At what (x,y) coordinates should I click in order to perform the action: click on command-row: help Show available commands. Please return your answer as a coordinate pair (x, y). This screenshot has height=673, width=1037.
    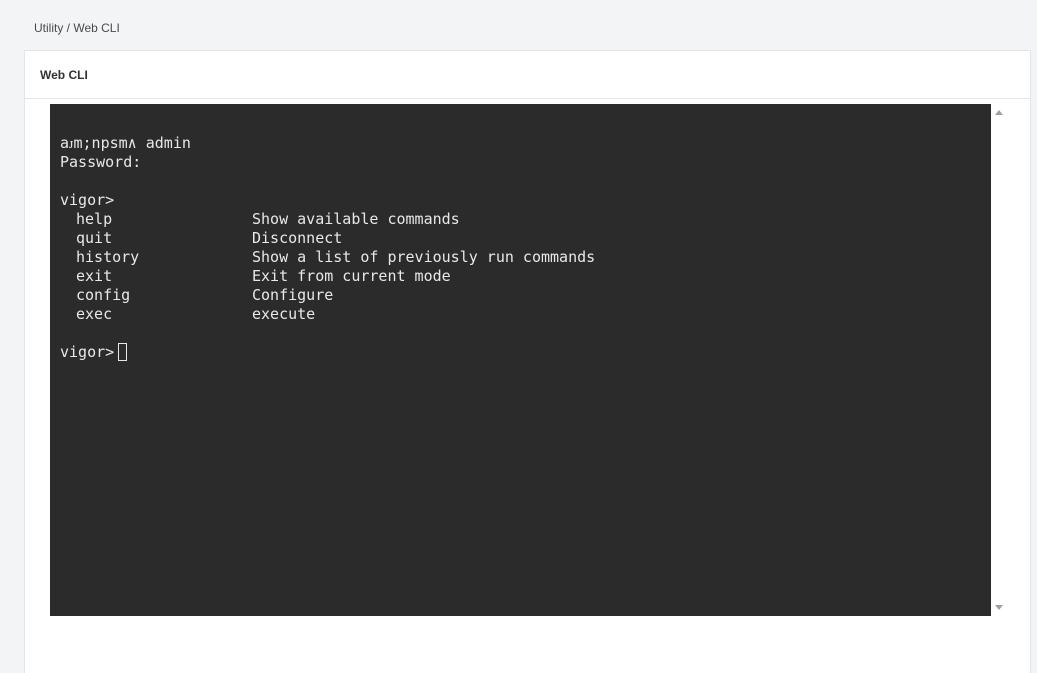
    Looking at the image, I should click on (525, 219).